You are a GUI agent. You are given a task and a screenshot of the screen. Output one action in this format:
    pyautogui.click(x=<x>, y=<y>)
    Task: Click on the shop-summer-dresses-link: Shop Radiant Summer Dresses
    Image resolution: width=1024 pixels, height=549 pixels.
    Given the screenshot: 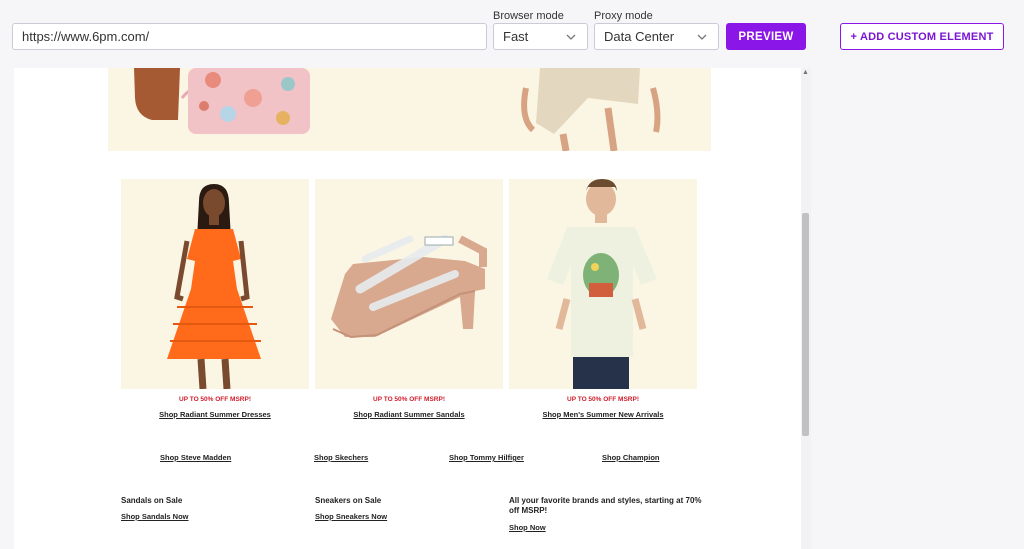 What is the action you would take?
    pyautogui.click(x=215, y=414)
    